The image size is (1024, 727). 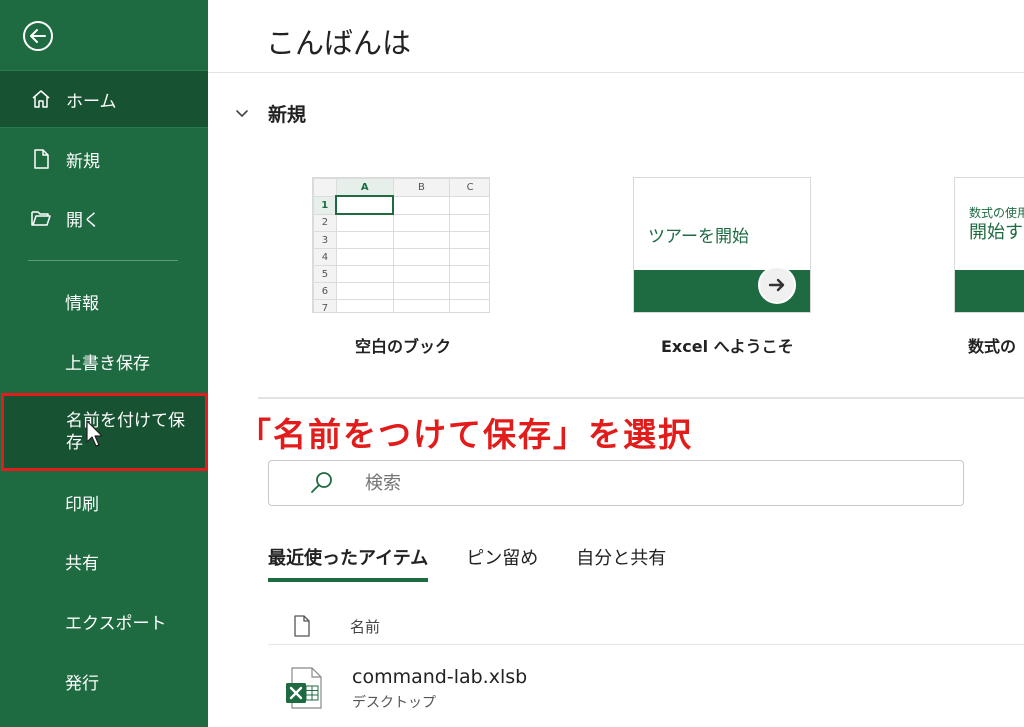 What do you see at coordinates (777, 285) in the screenshot?
I see `arrow-right-icon` at bounding box center [777, 285].